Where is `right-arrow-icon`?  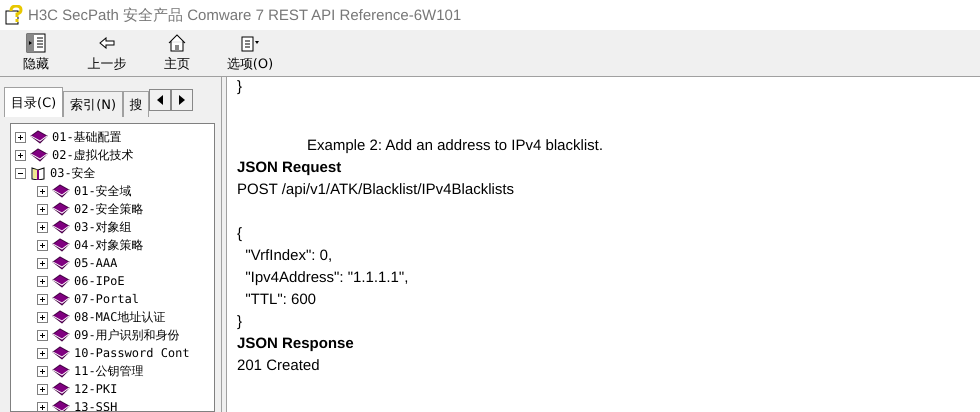
right-arrow-icon is located at coordinates (182, 100).